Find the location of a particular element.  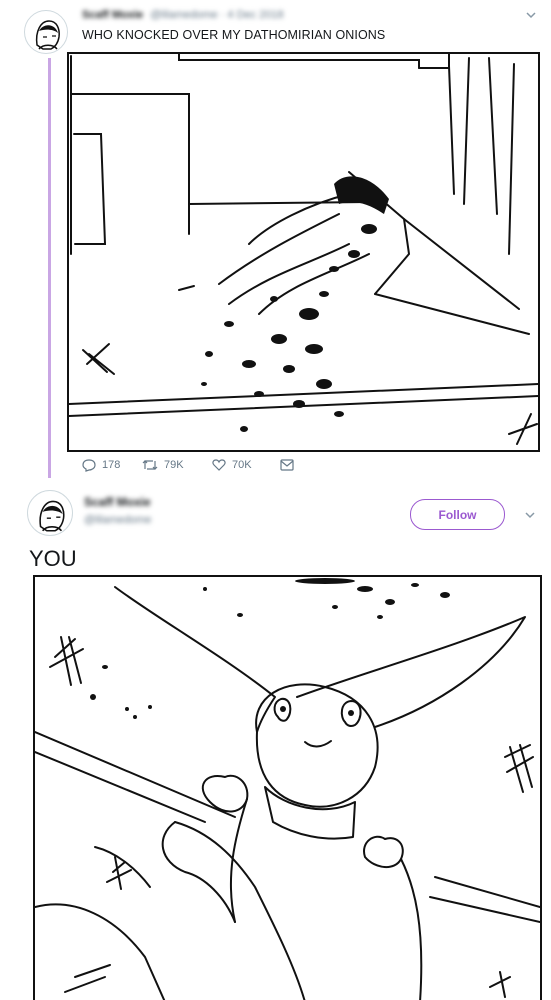

like-button: 70K is located at coordinates (246, 465).